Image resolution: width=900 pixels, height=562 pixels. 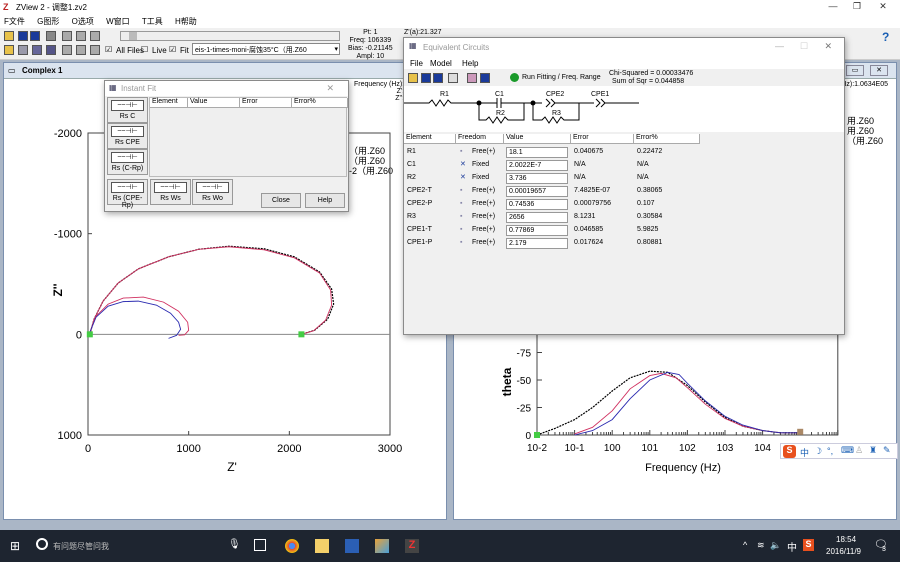 What do you see at coordinates (873, 450) in the screenshot?
I see `skin-icon: ♜` at bounding box center [873, 450].